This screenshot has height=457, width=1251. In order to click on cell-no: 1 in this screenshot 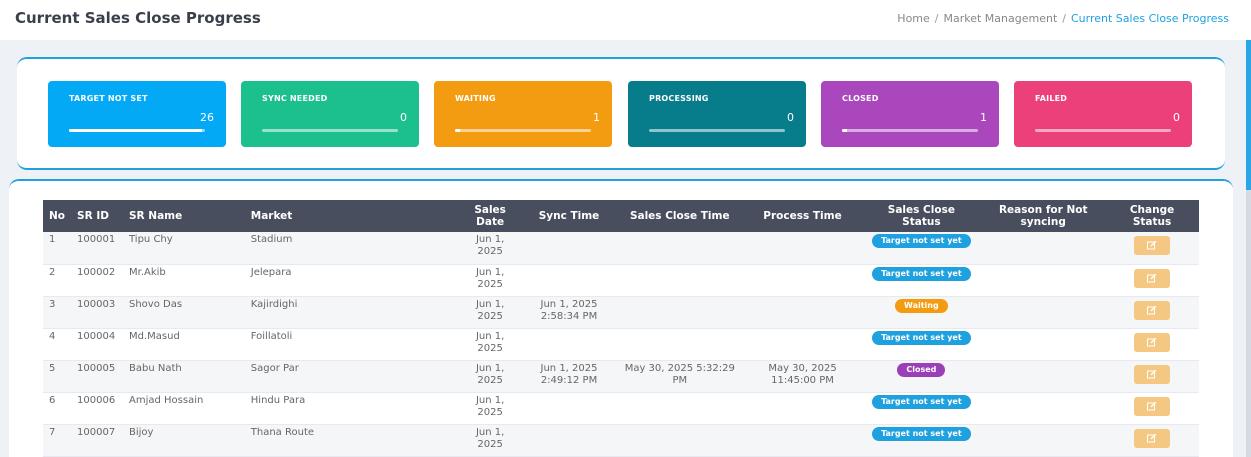, I will do `click(52, 239)`.